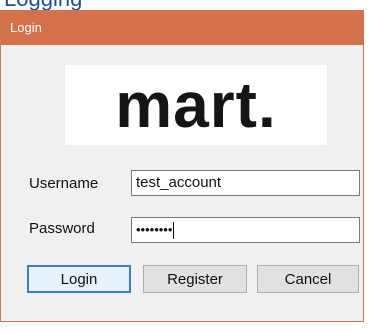 The width and height of the screenshot is (369, 333). I want to click on register-button: Register, so click(195, 279).